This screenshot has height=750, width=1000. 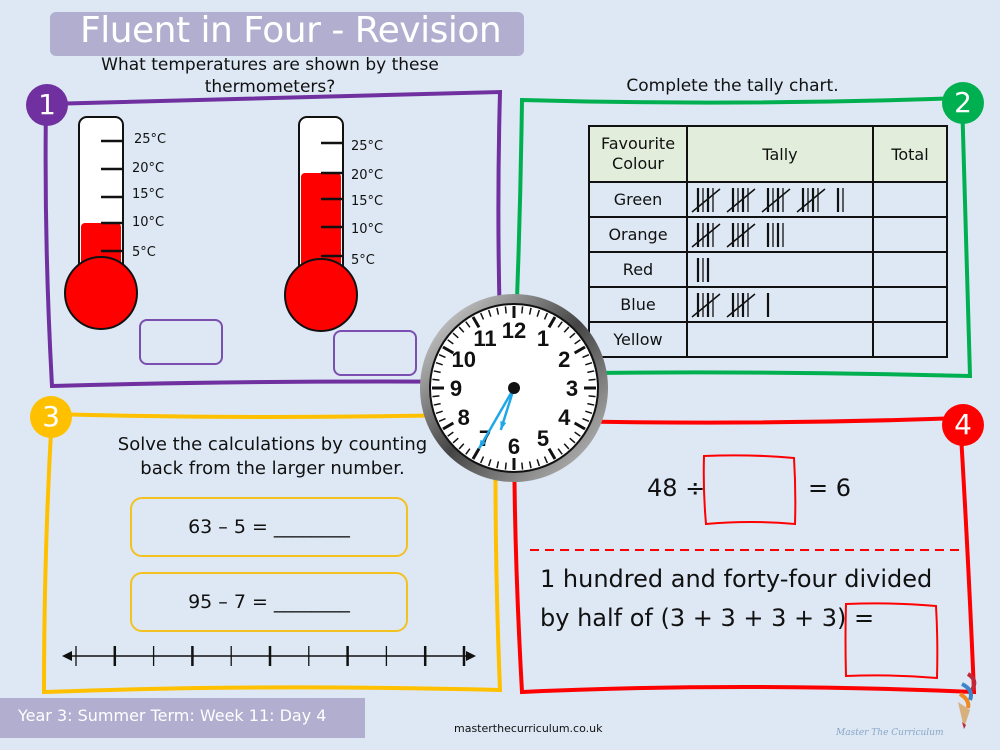 I want to click on tally-colour: Green, so click(x=638, y=199).